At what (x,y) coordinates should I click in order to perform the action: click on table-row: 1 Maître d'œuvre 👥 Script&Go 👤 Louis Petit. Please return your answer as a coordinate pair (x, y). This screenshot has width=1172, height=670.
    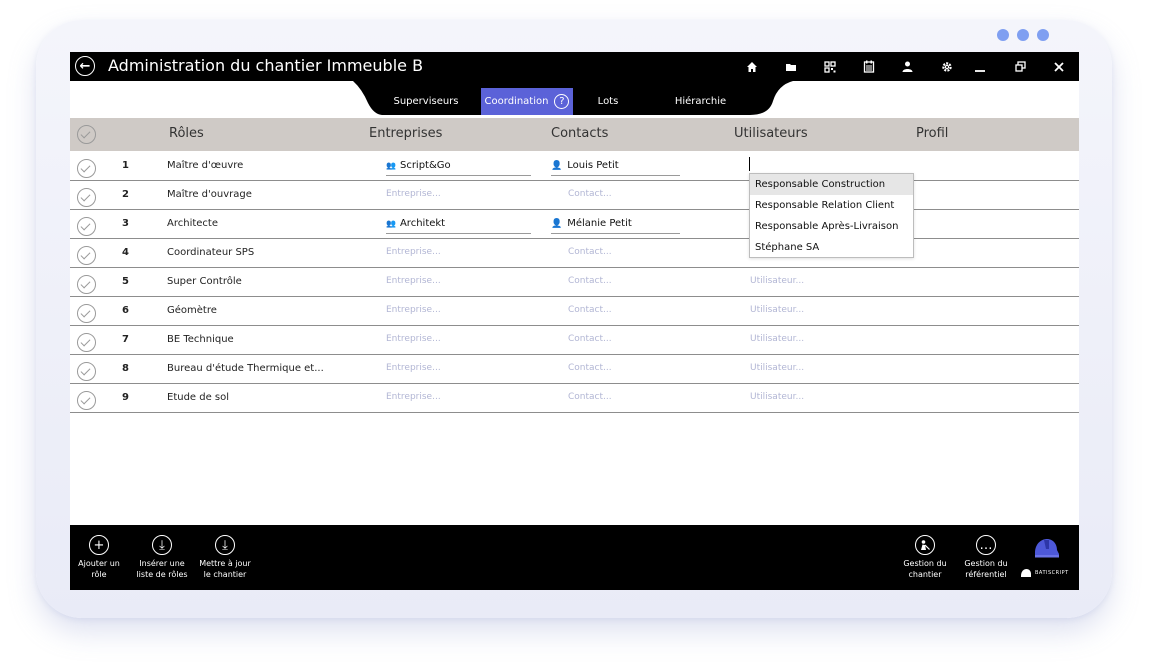
    Looking at the image, I should click on (574, 166).